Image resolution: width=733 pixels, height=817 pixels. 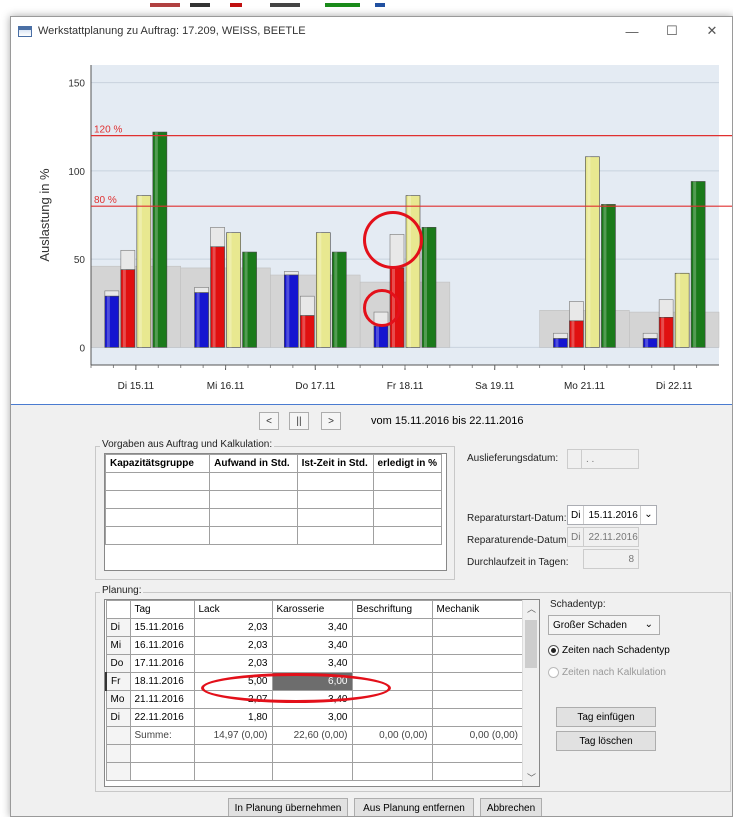 I want to click on next-button: >, so click(x=331, y=421).